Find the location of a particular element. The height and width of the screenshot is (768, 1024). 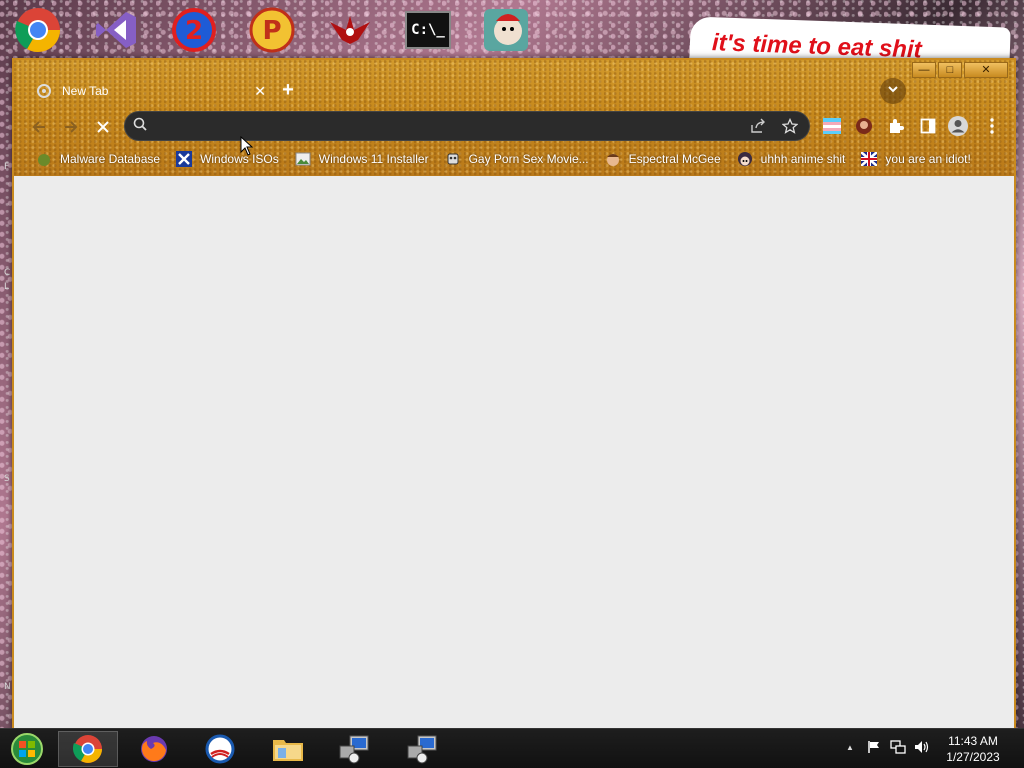

extensions-puzzle-icon is located at coordinates (896, 126).